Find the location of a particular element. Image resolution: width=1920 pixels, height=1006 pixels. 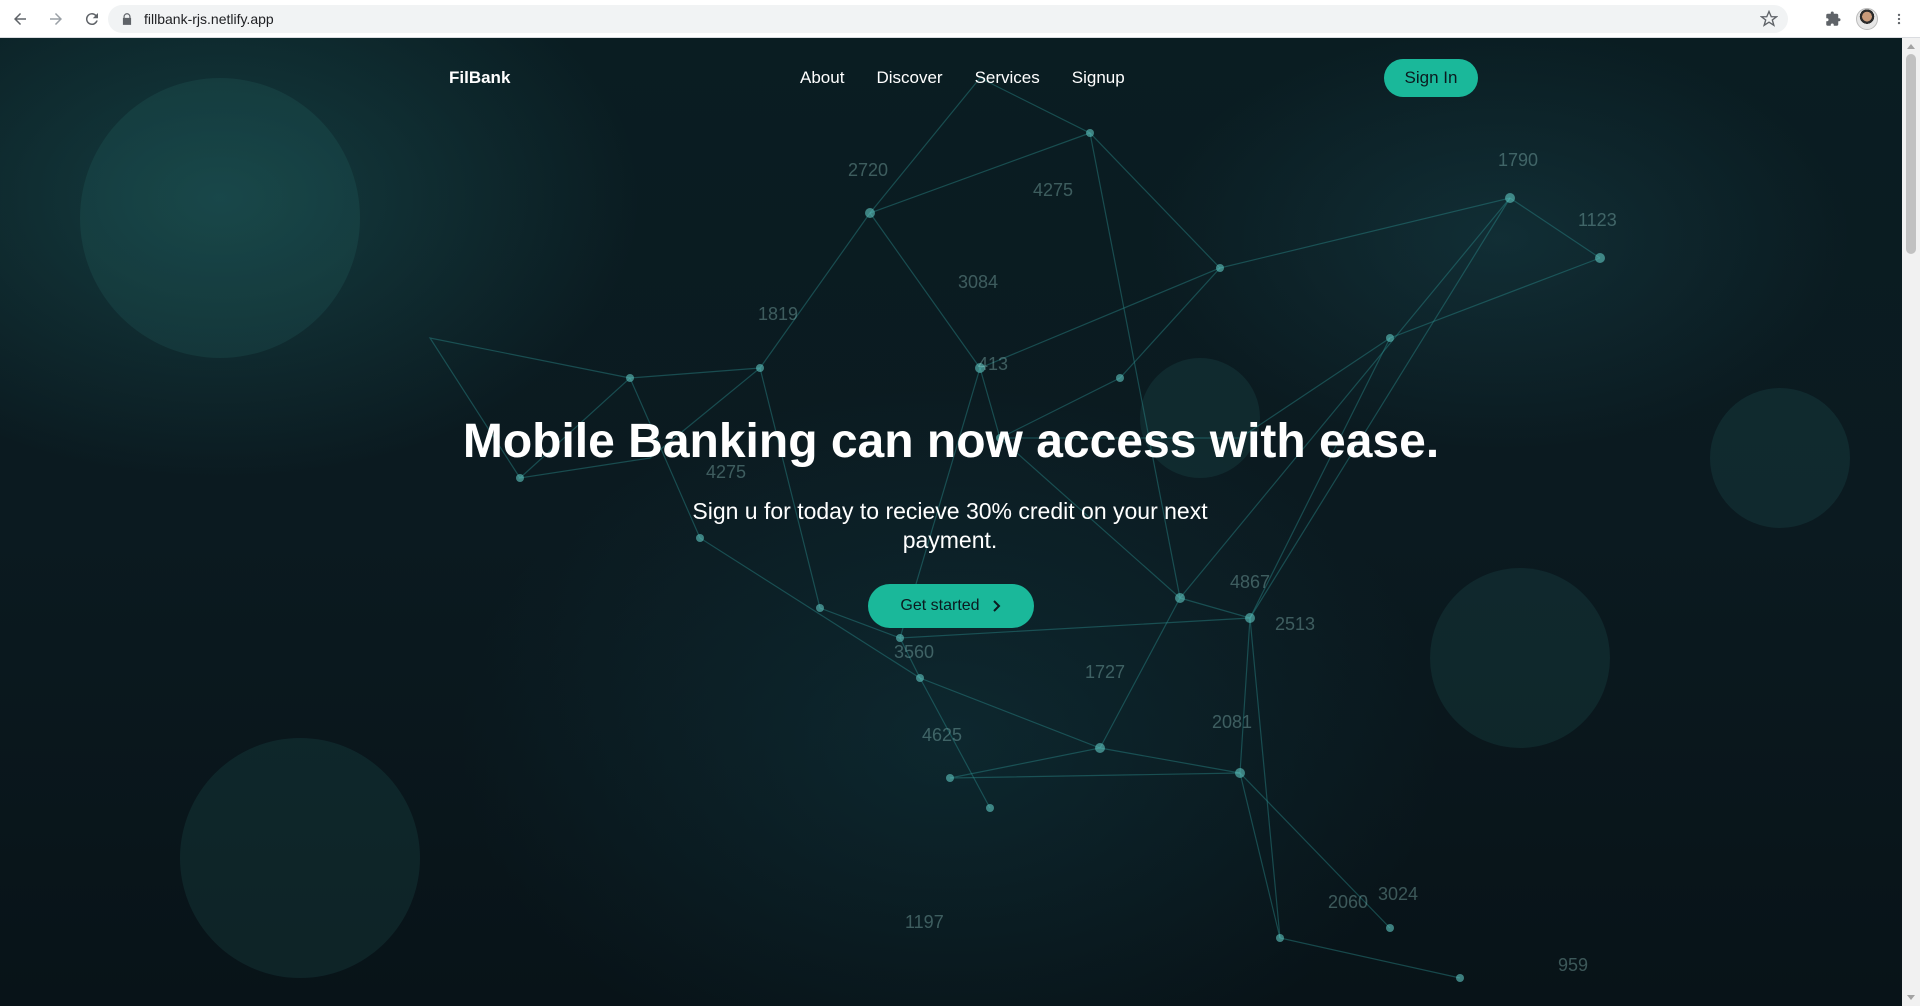

address-bar: fillbank-rjs.netlify.app is located at coordinates (948, 19).